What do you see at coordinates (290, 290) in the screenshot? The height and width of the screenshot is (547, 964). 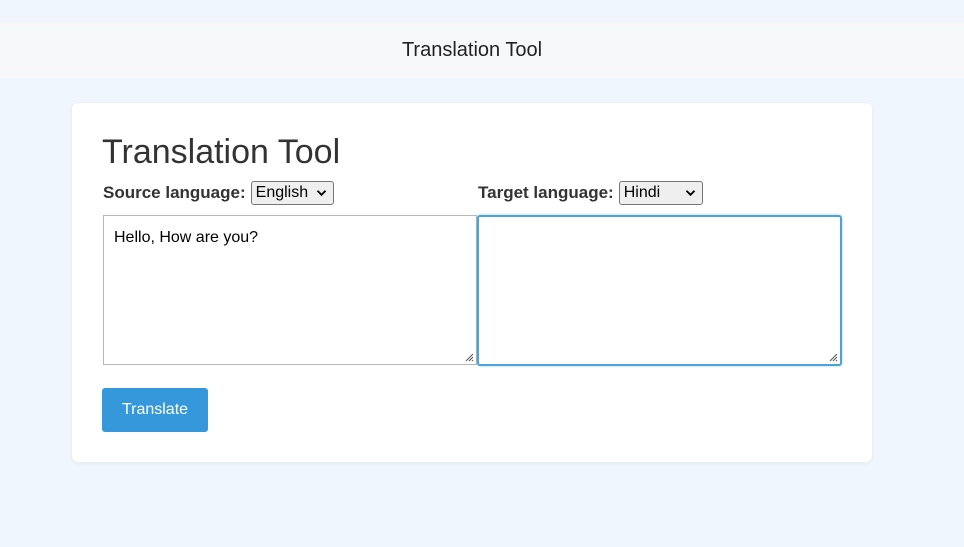 I see `source-text-input: Hello, How are you?` at bounding box center [290, 290].